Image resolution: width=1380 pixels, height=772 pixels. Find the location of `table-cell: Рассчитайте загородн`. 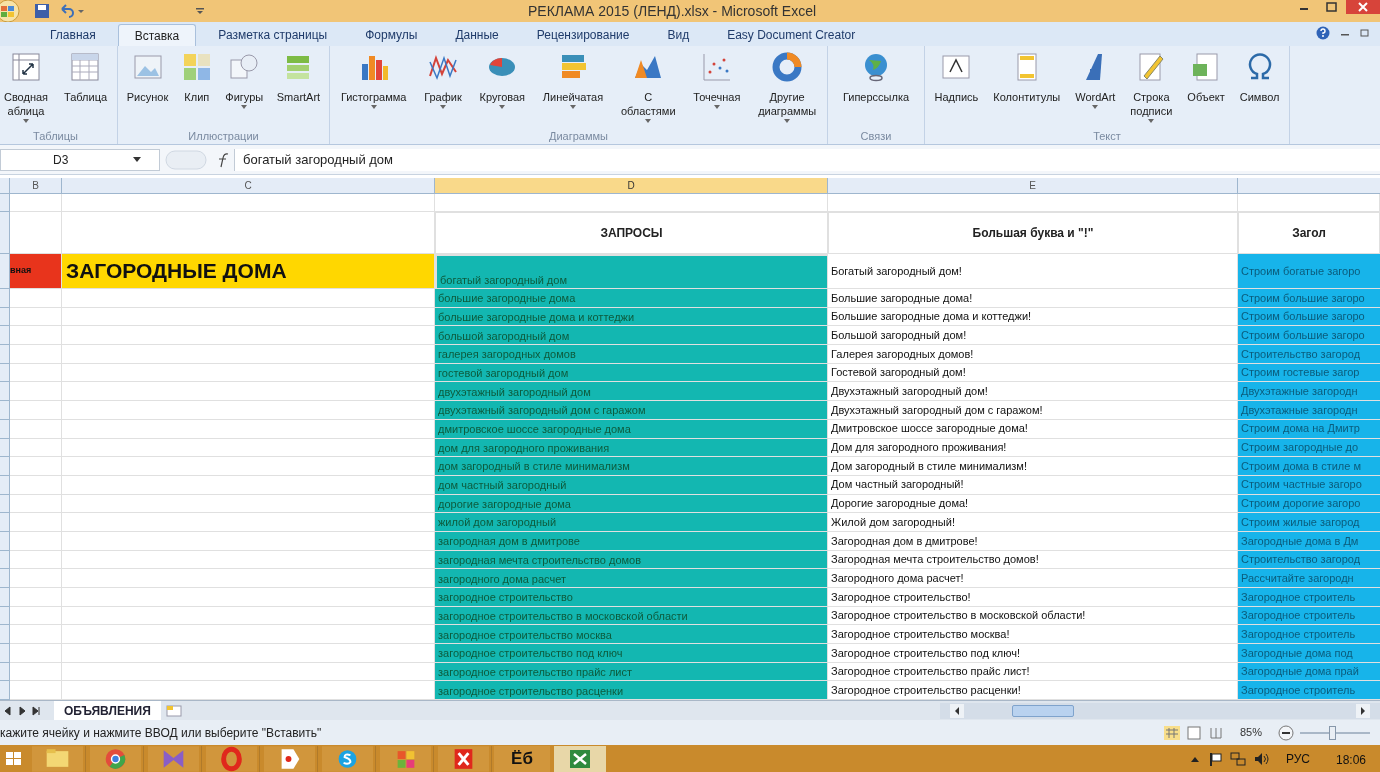

table-cell: Рассчитайте загородн is located at coordinates (1309, 578).